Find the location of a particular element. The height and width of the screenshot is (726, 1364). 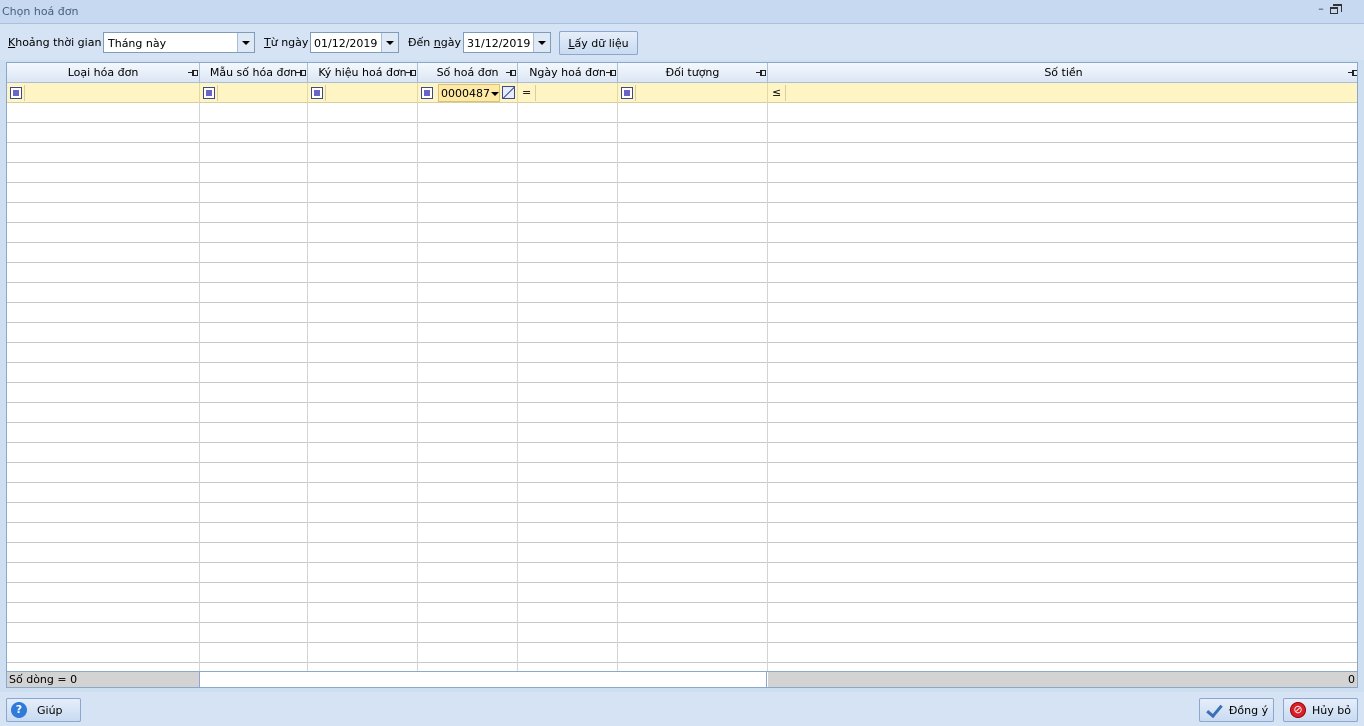

clear-filter-icon is located at coordinates (508, 92).